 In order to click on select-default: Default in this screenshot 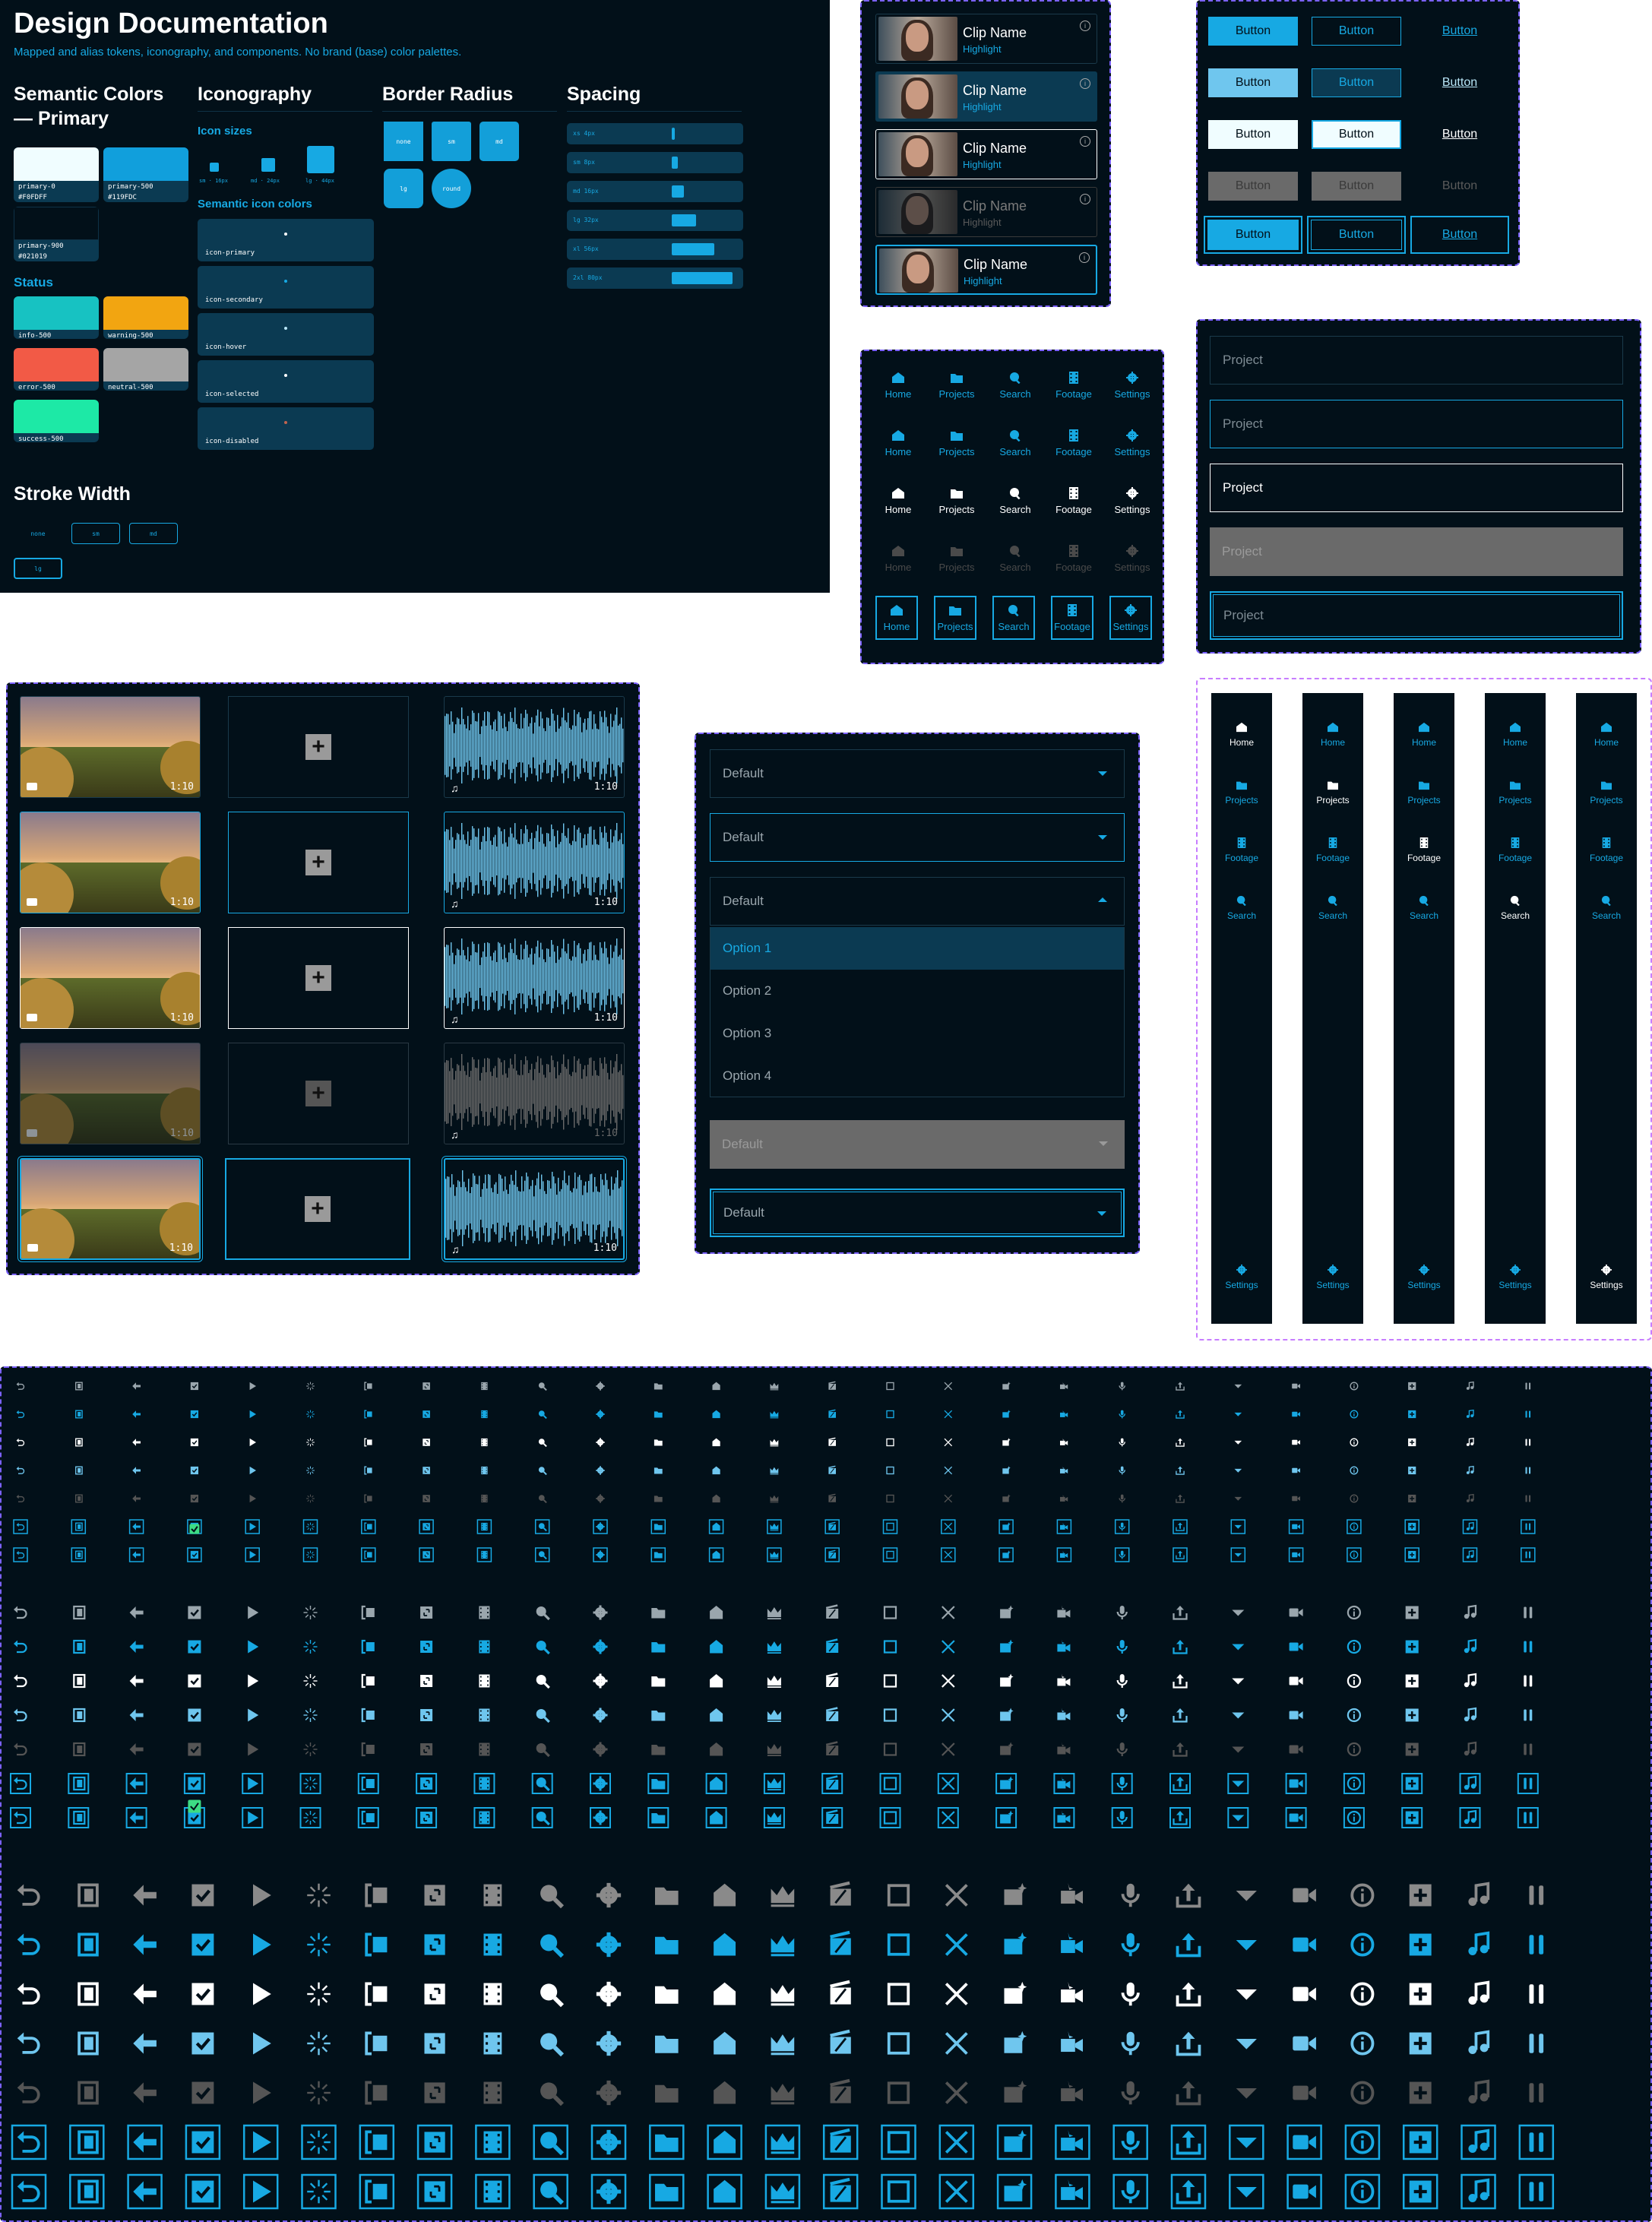, I will do `click(917, 773)`.